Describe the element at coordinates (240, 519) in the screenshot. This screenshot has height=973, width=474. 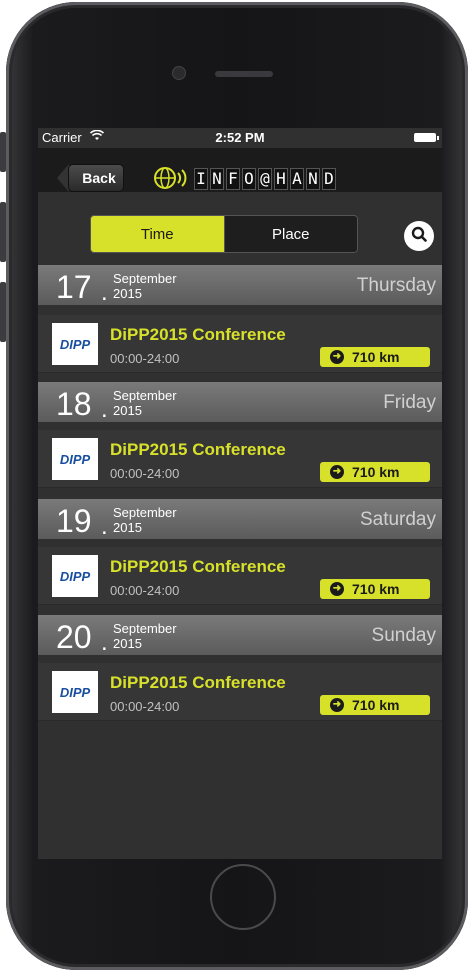
I see `day-header: 19 . September 2015 Saturday` at that location.